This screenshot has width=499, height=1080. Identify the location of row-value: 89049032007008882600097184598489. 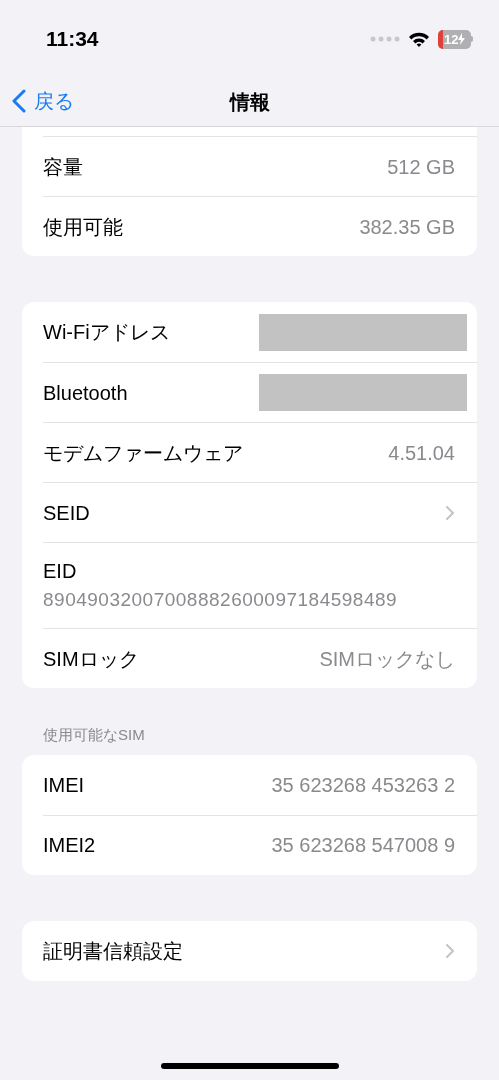
(221, 600).